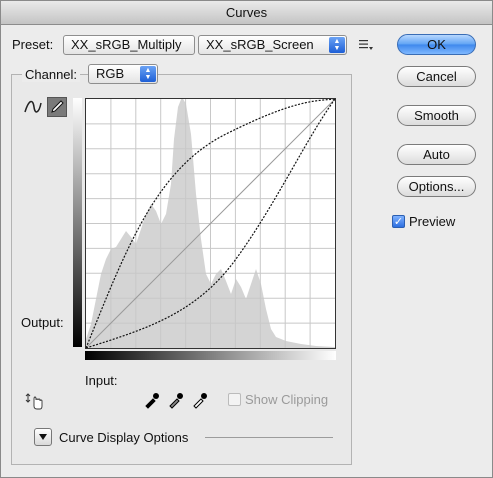 This screenshot has width=493, height=478. What do you see at coordinates (152, 400) in the screenshot?
I see `black-eyedropper-icon` at bounding box center [152, 400].